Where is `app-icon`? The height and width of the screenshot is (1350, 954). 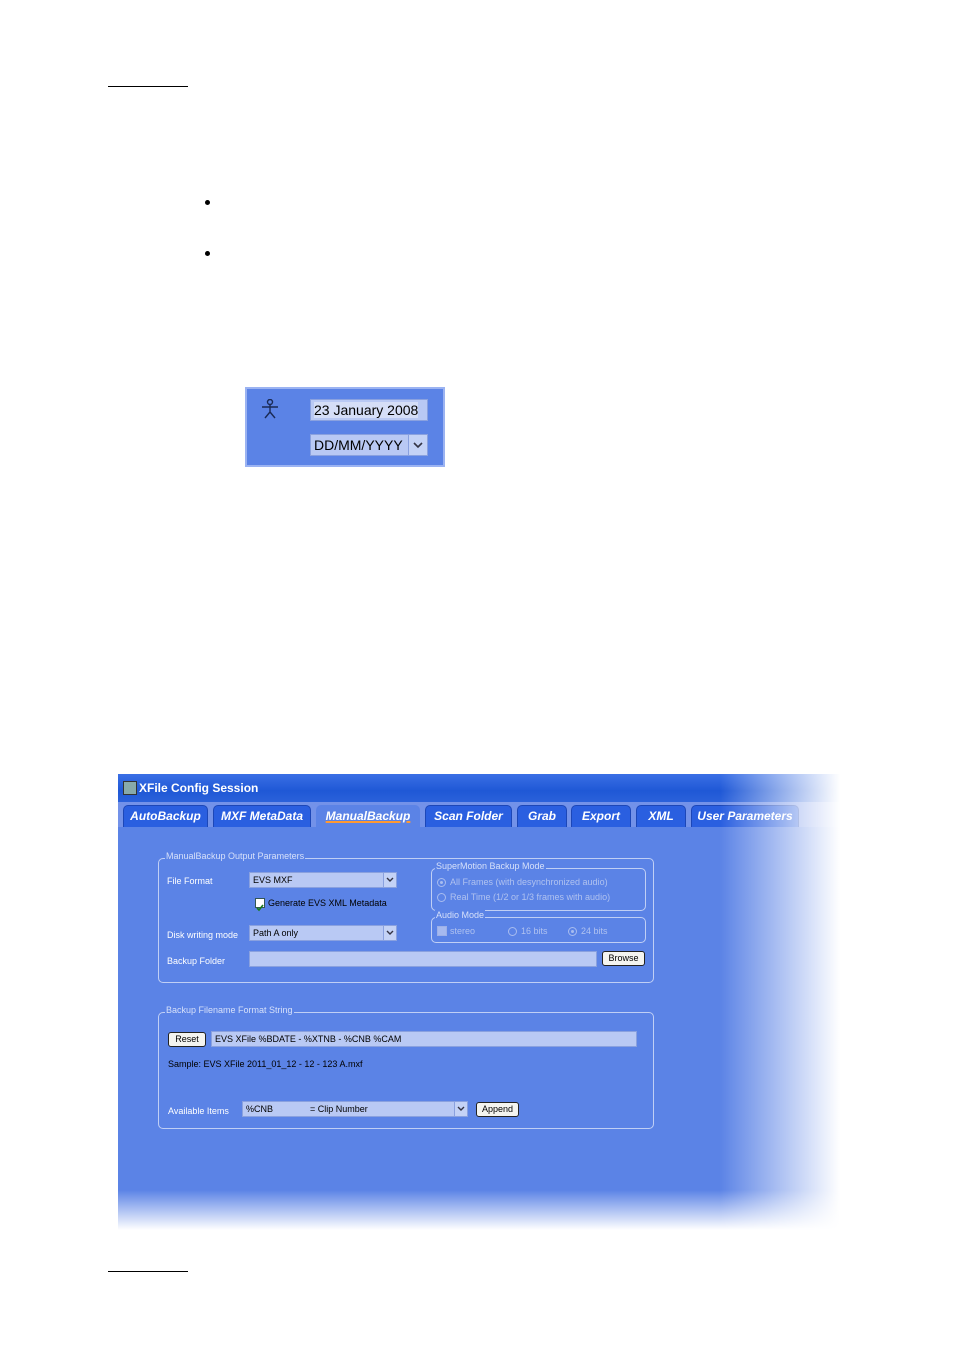
app-icon is located at coordinates (130, 788).